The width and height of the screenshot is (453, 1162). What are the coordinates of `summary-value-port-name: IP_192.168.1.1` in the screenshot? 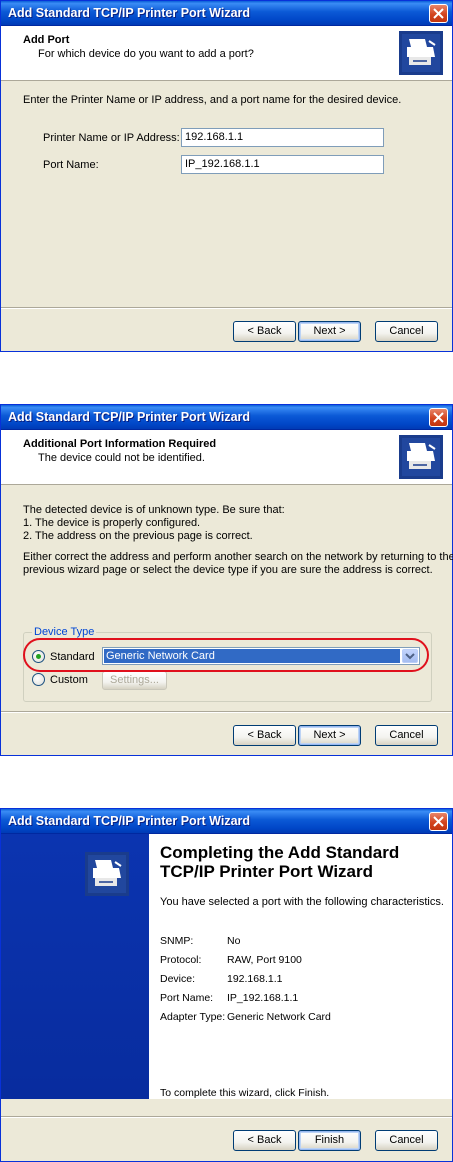 It's located at (263, 998).